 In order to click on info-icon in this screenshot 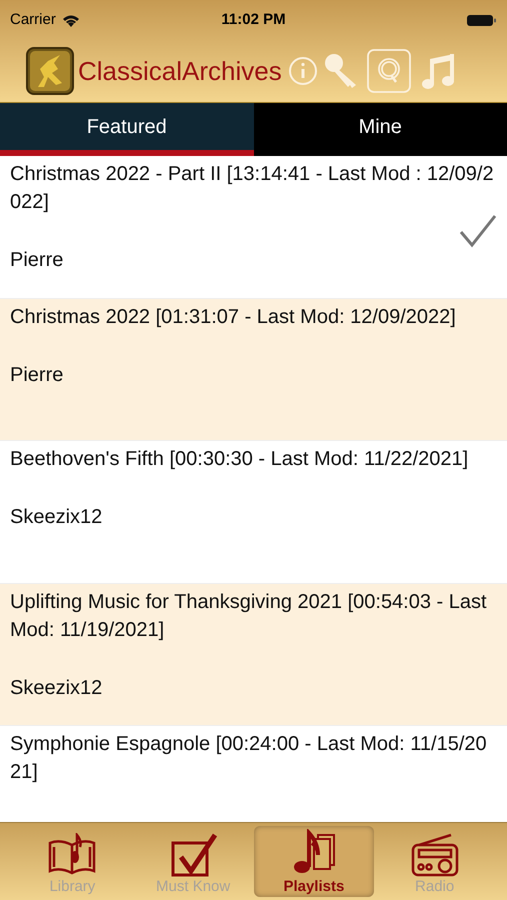, I will do `click(303, 71)`.